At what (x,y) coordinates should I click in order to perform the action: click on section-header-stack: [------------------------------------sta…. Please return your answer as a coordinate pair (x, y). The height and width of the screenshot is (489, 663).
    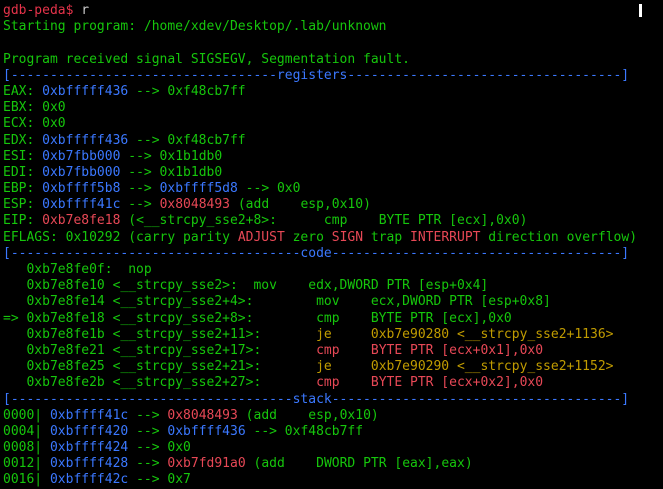
    Looking at the image, I should click on (333, 400).